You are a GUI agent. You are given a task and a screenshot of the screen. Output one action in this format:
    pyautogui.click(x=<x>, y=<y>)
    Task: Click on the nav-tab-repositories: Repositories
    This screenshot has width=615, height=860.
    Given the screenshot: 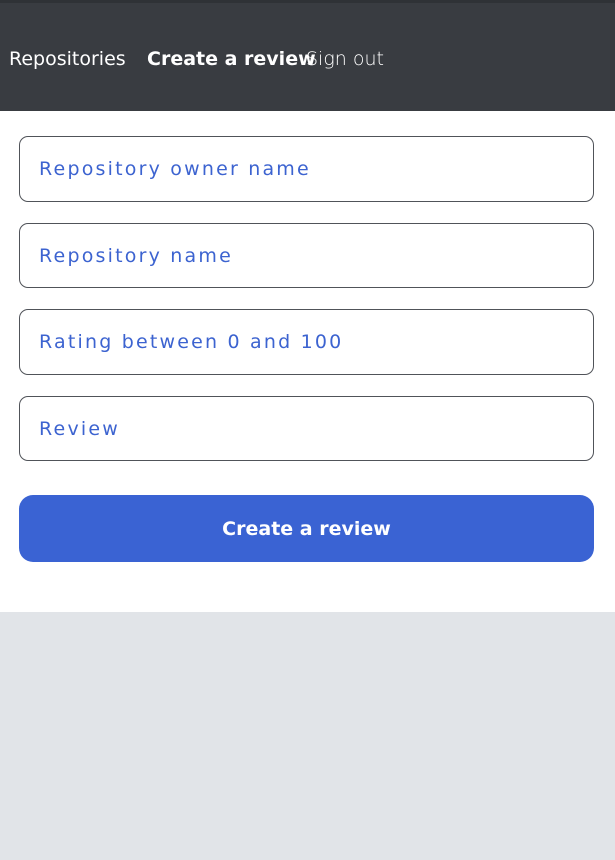 What is the action you would take?
    pyautogui.click(x=67, y=59)
    